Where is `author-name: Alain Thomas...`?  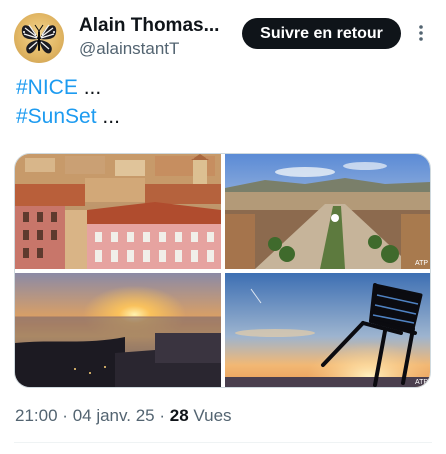 author-name: Alain Thomas... is located at coordinates (149, 26).